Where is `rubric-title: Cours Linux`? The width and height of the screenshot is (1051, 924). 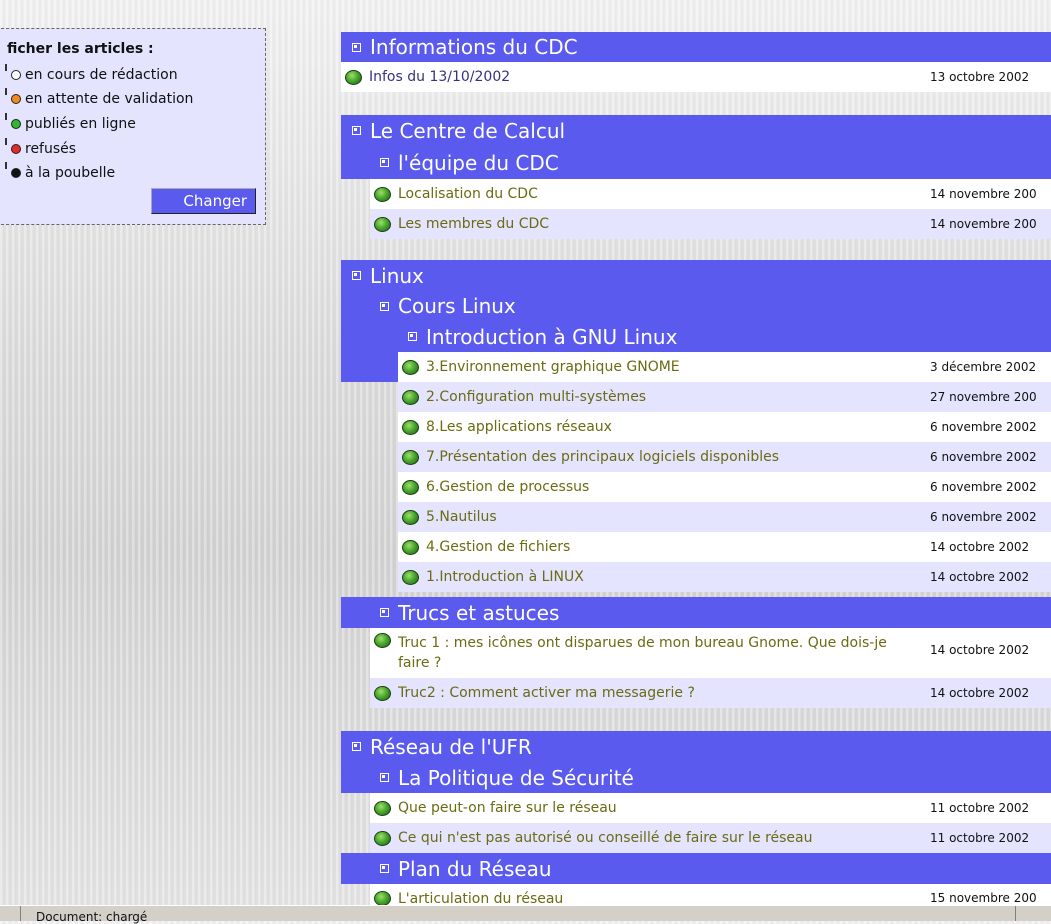
rubric-title: Cours Linux is located at coordinates (457, 306).